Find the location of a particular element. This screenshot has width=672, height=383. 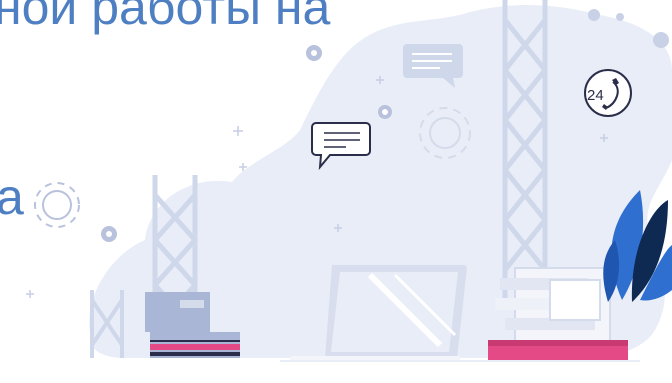

phone-24-icon: 24 is located at coordinates (608, 93).